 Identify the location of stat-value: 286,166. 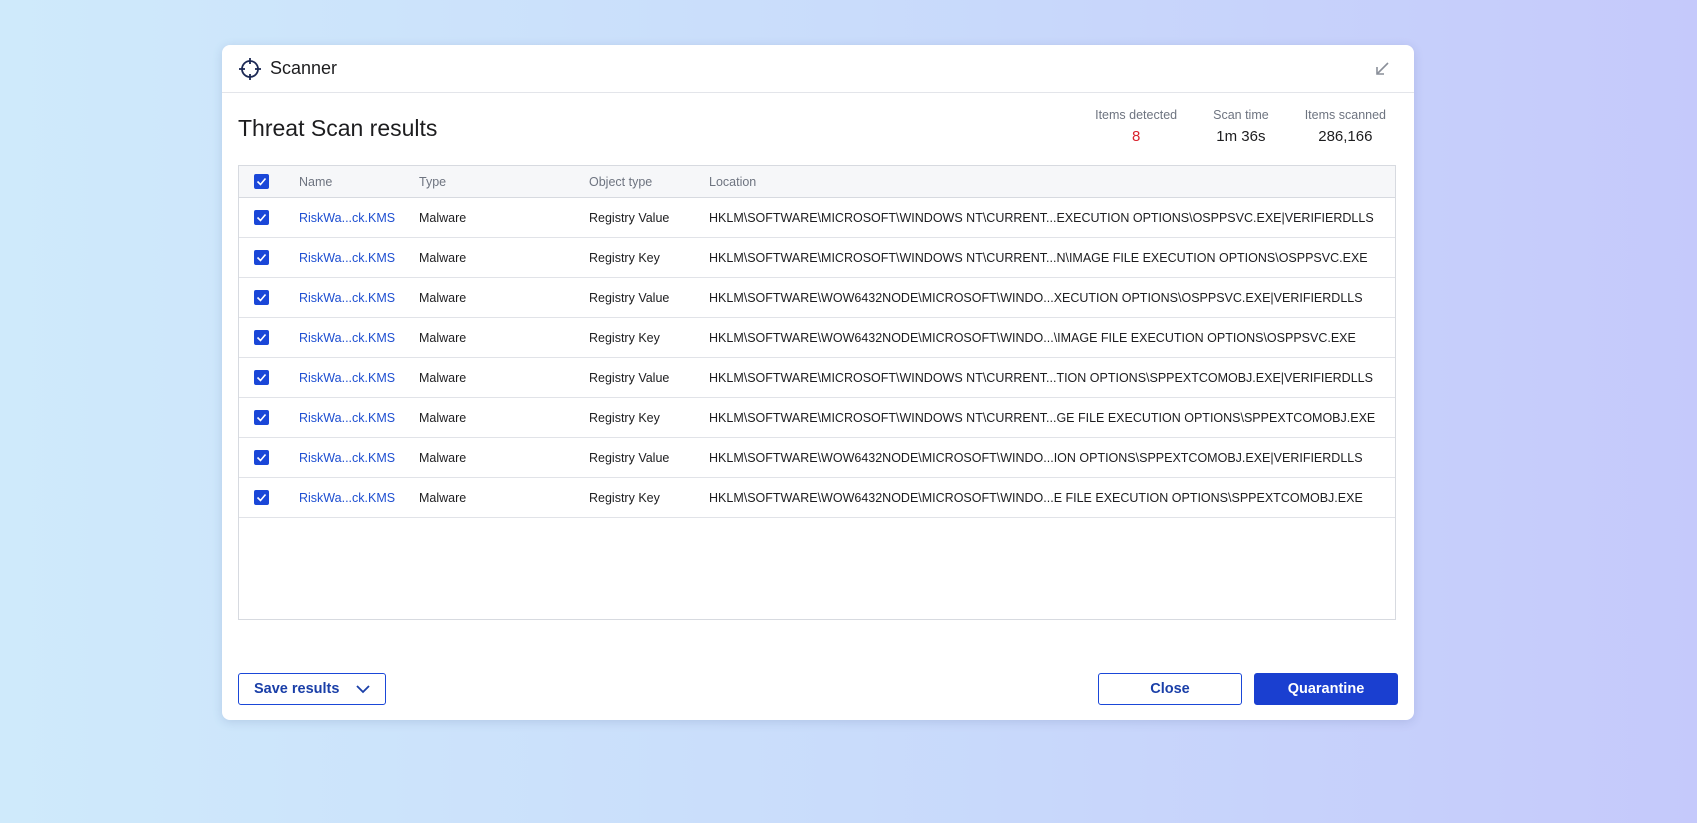
(1345, 136).